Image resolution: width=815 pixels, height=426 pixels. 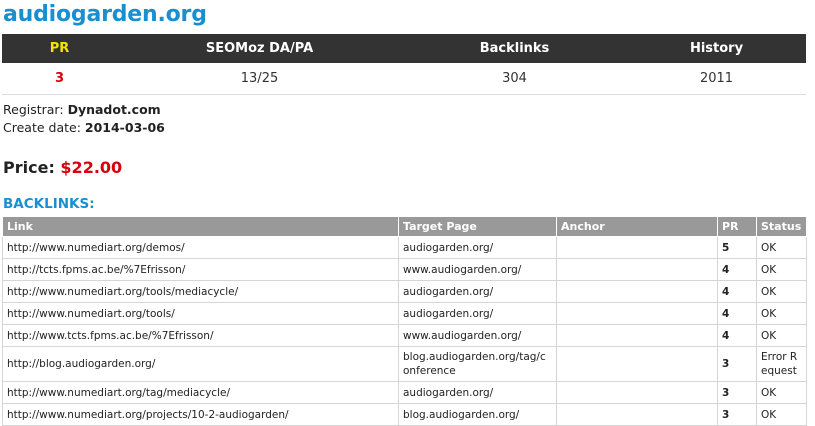 What do you see at coordinates (200, 226) in the screenshot?
I see `backlinks-header-link: Link` at bounding box center [200, 226].